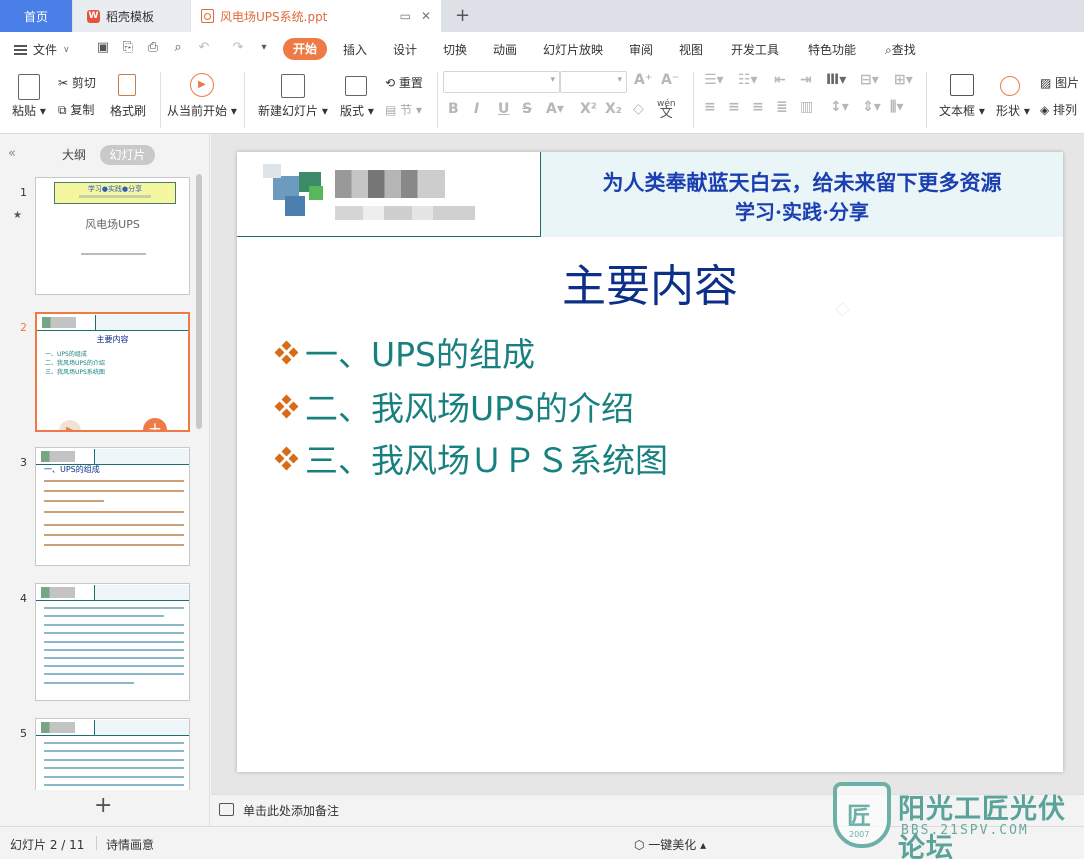  I want to click on subscript-icon: X₂, so click(613, 109).